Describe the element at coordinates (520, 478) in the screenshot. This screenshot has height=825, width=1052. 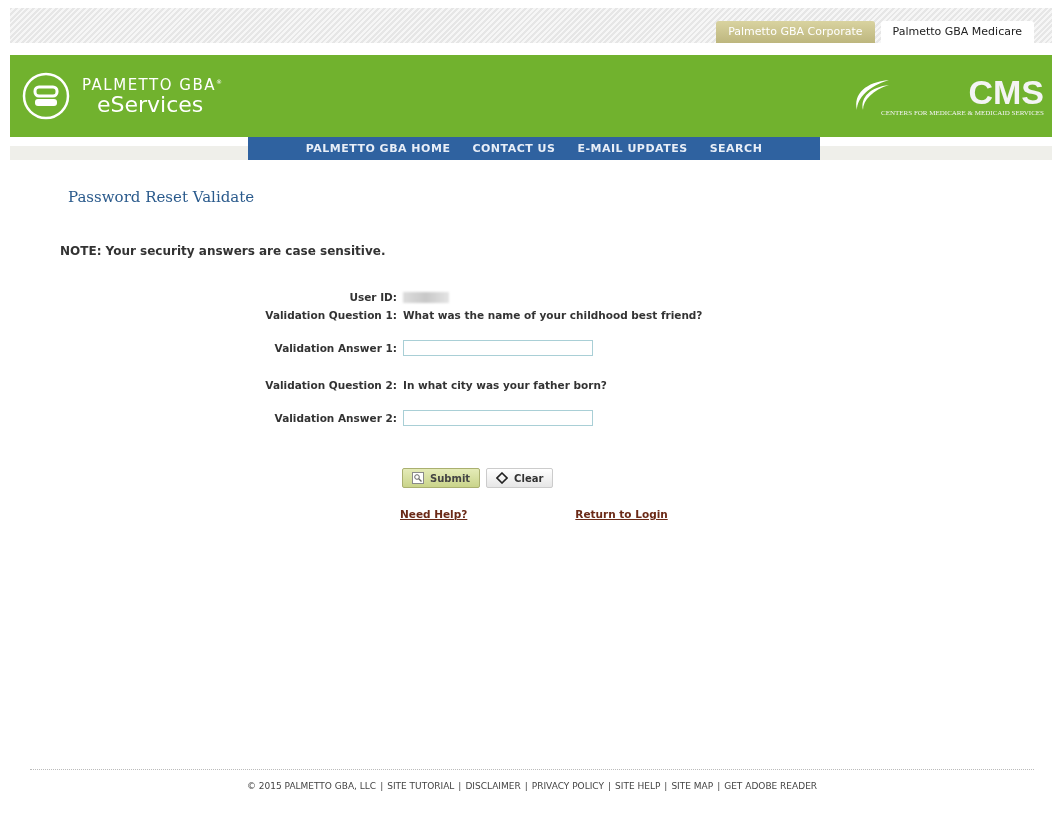
I see `clear-button: Clear` at that location.